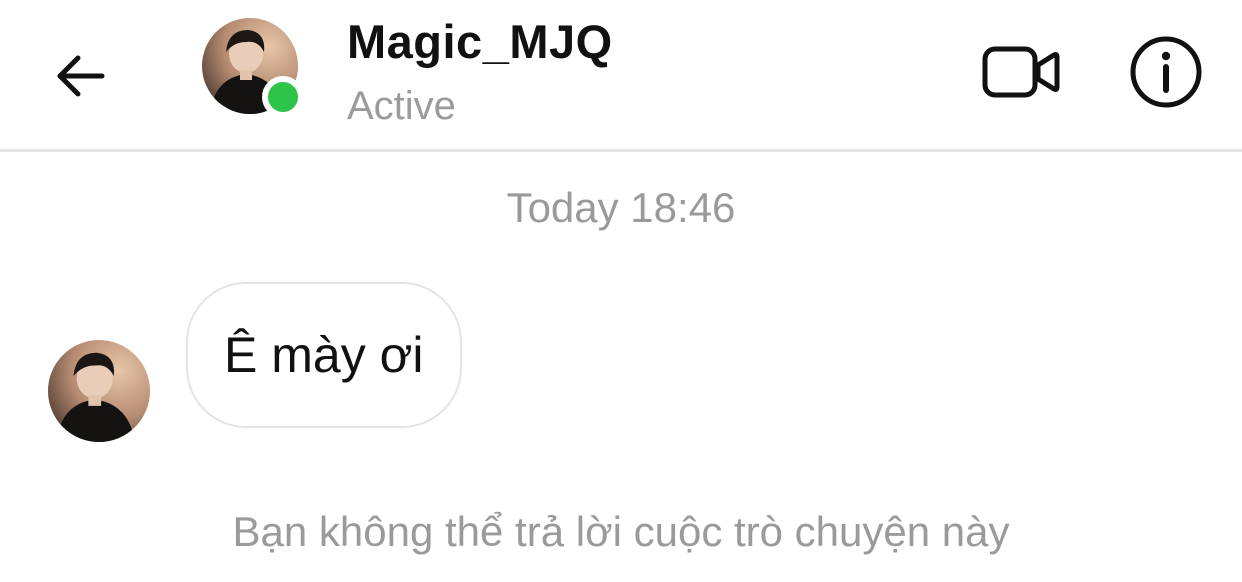 The image size is (1242, 582). Describe the element at coordinates (621, 207) in the screenshot. I see `message-timestamp: Today 18:46` at that location.